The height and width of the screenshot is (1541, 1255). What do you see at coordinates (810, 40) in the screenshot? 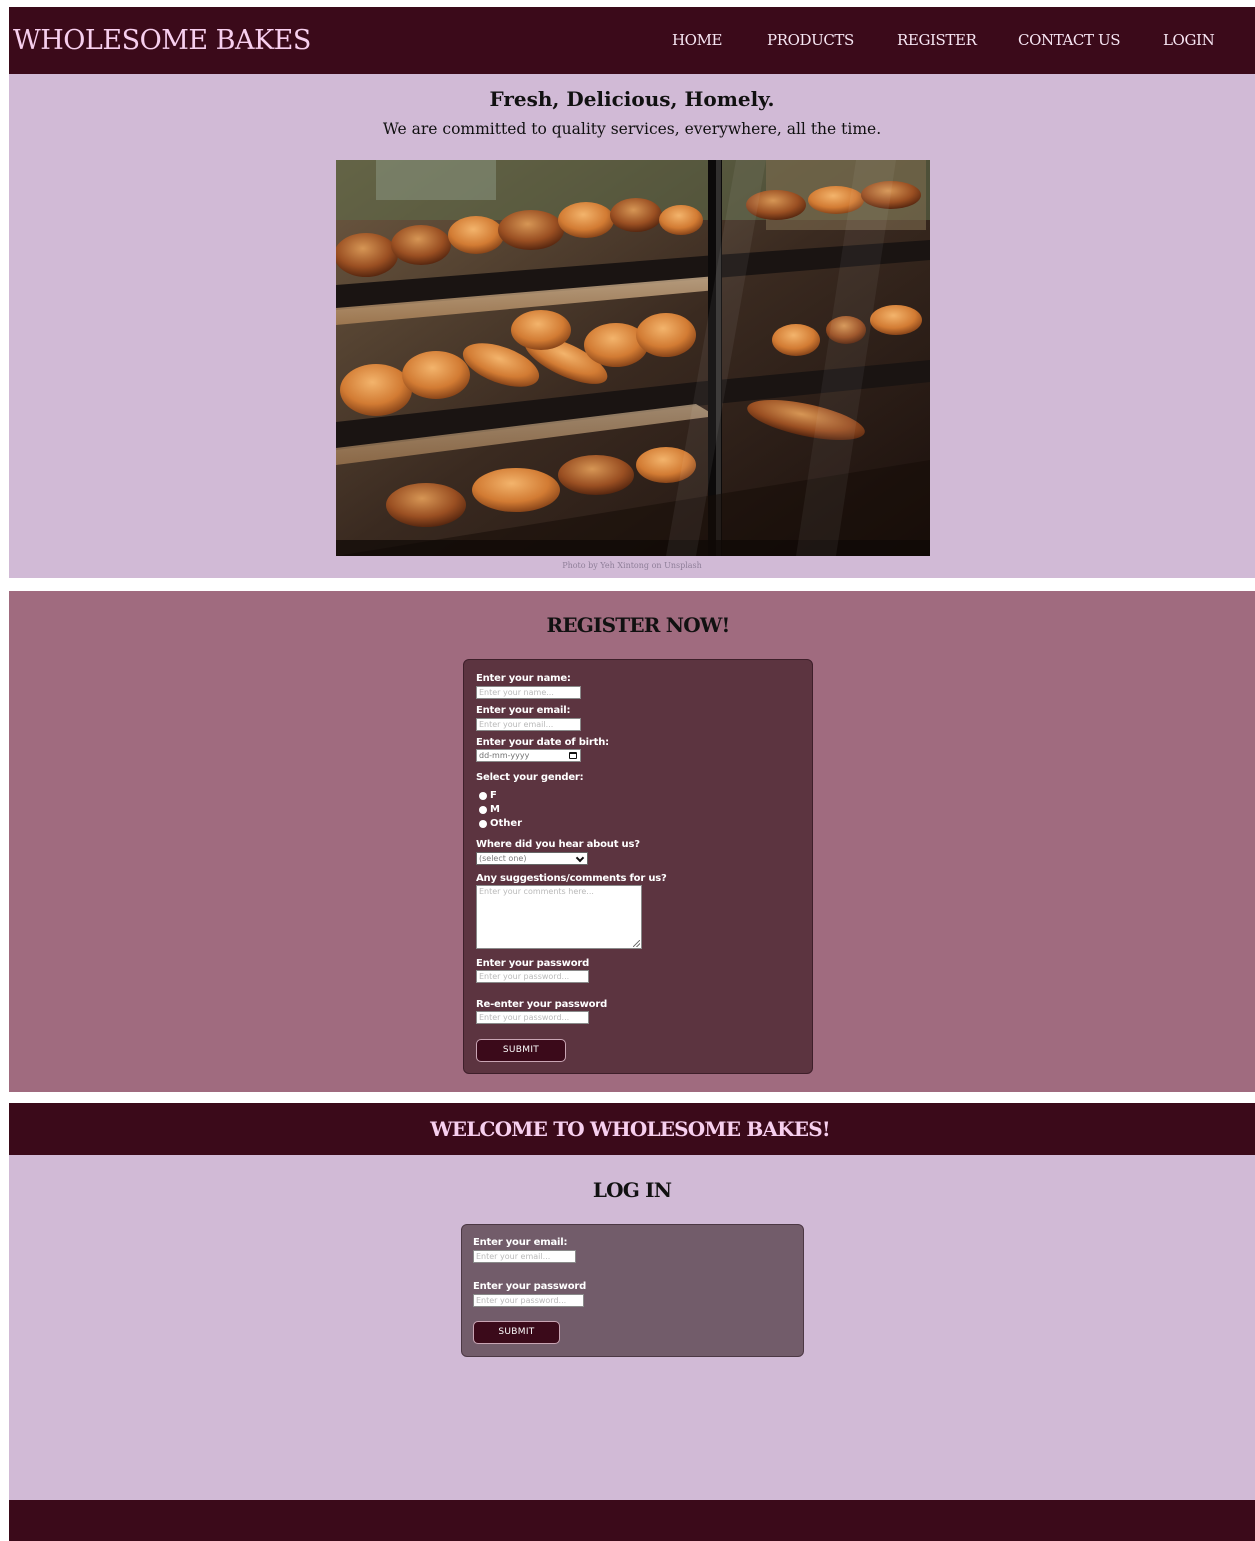
I see `nav-products-link: PRODUCTS` at bounding box center [810, 40].